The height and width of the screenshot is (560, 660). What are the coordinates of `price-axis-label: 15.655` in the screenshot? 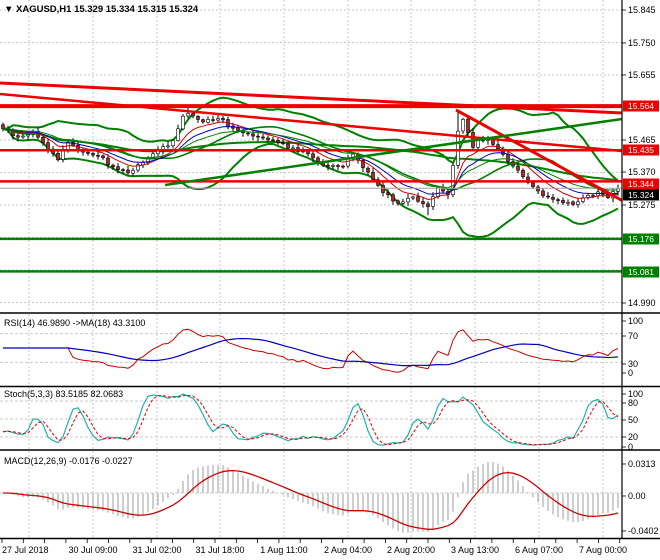 It's located at (642, 75).